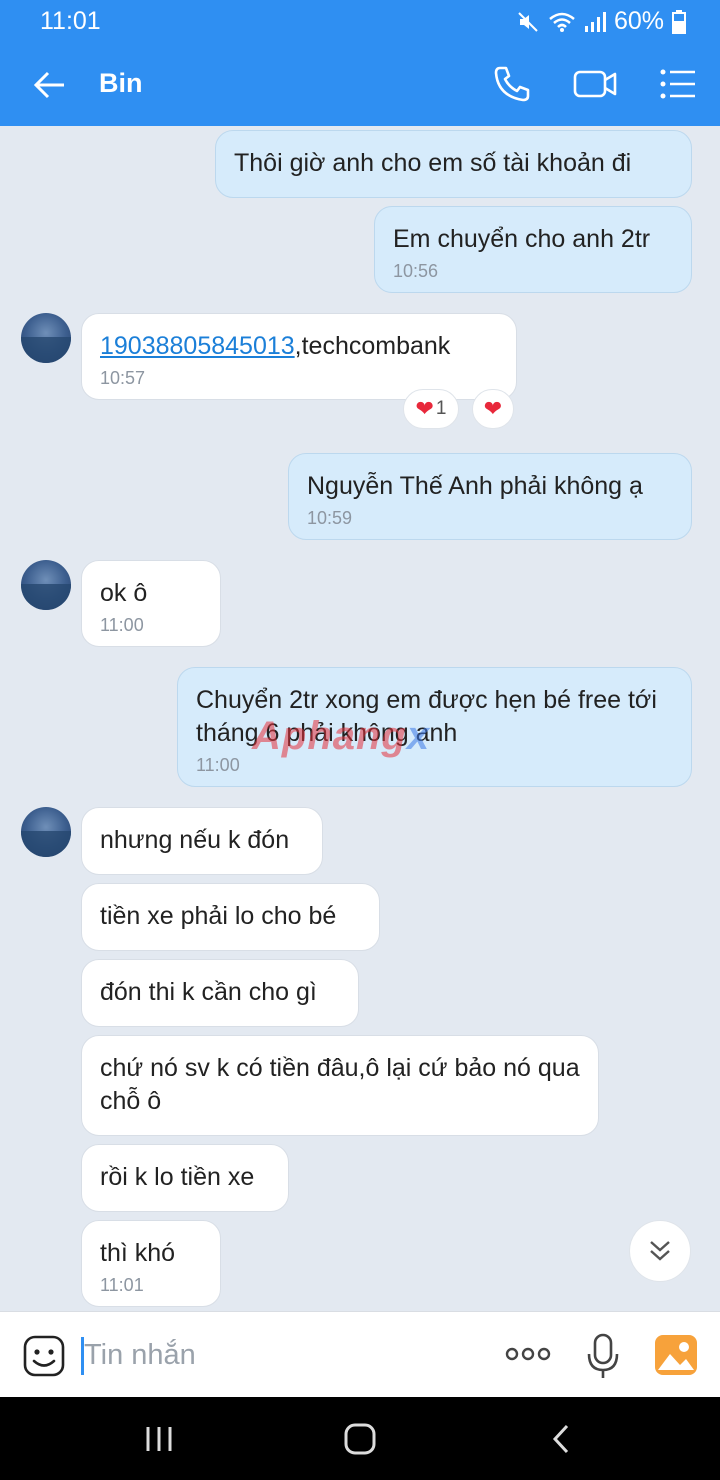 The image size is (720, 1480). I want to click on account-number-link: 19038805845013, so click(197, 346).